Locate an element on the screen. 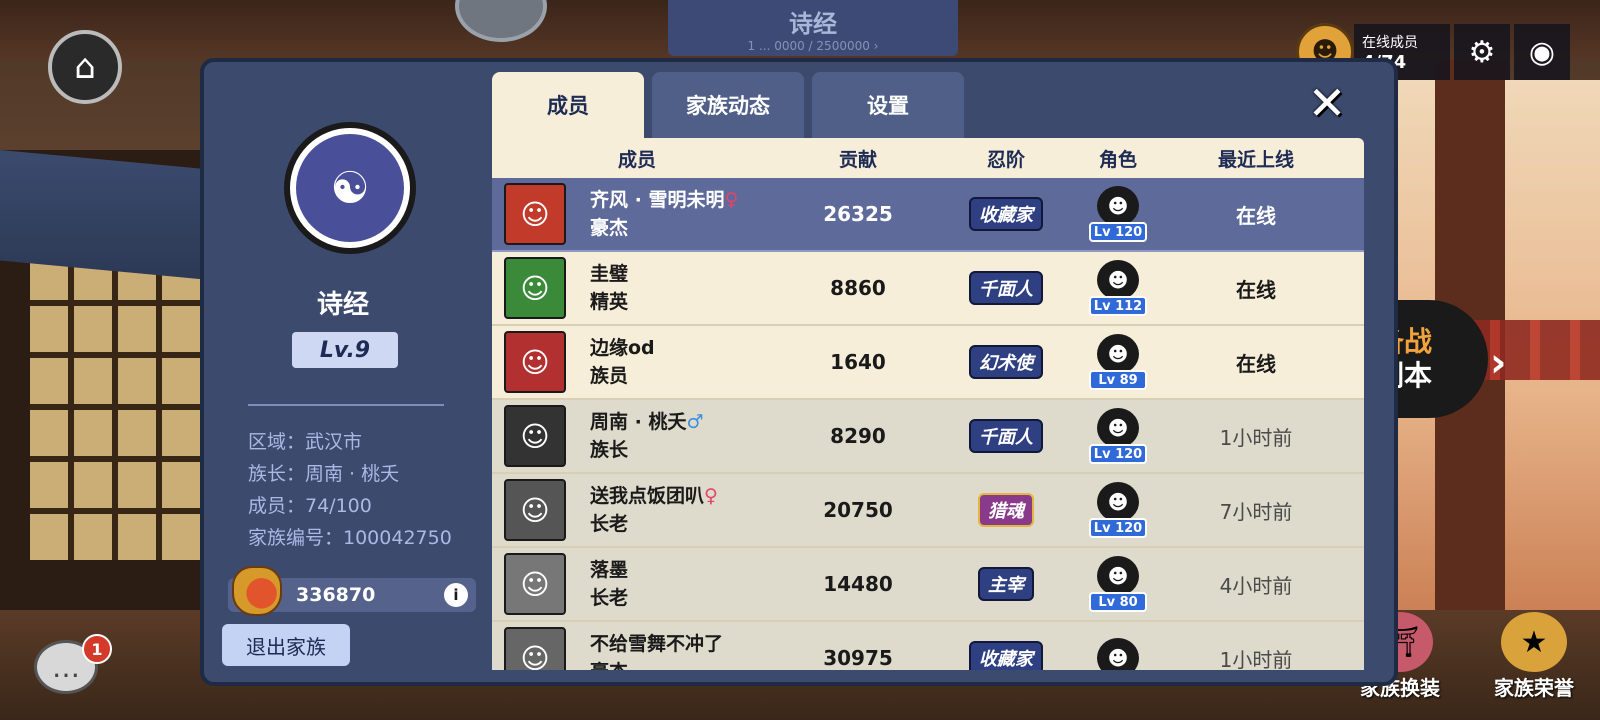 Image resolution: width=1600 pixels, height=720 pixels. eye-icon: ◉ is located at coordinates (1542, 52).